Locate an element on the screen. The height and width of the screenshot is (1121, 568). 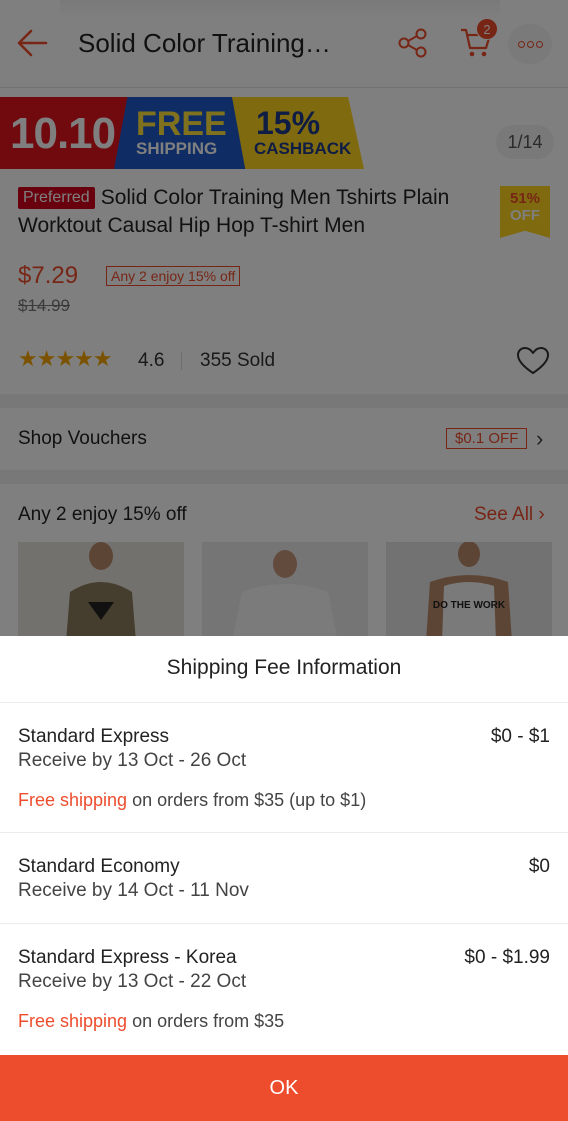
shipping-option-name: Standard Express - Korea is located at coordinates (127, 957).